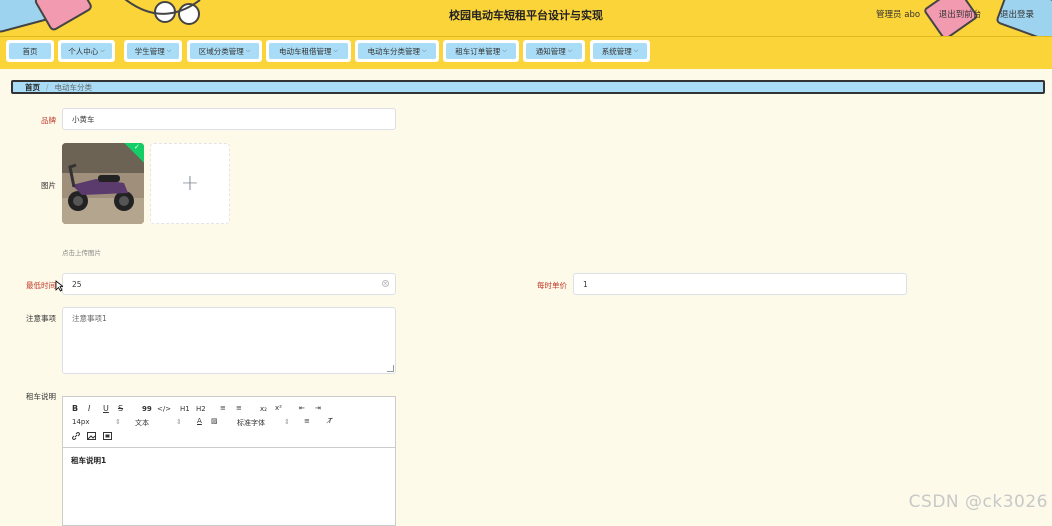  Describe the element at coordinates (740, 284) in the screenshot. I see `hourly-price-input: 1` at that location.